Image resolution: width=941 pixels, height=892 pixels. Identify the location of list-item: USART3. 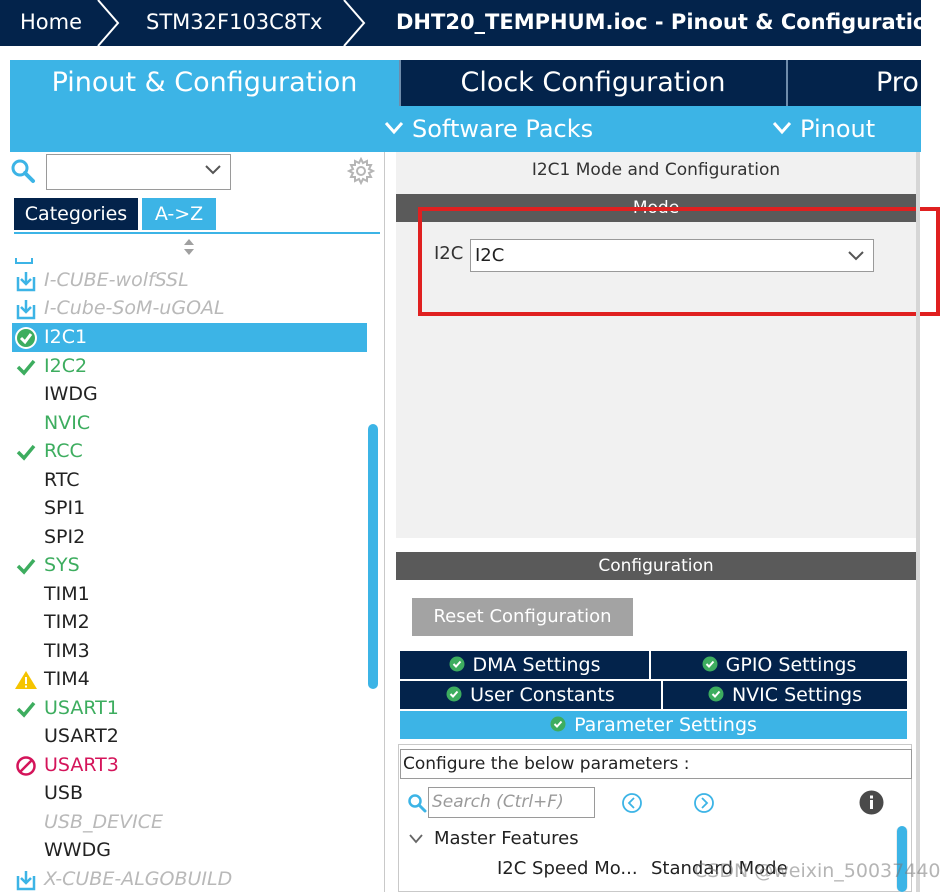
(189, 765).